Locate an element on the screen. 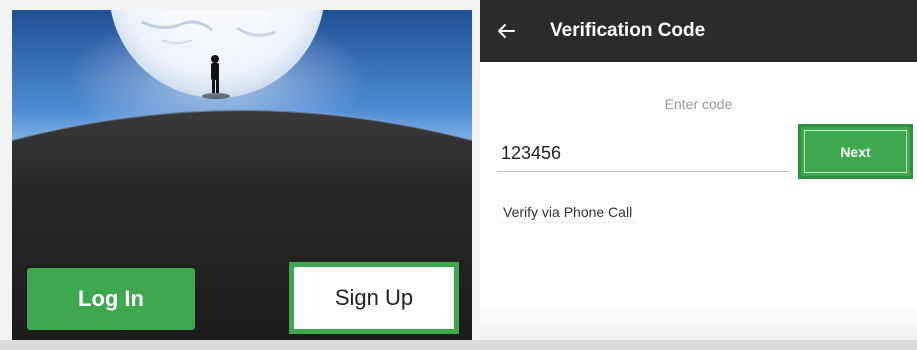  login-button: Log In is located at coordinates (111, 299).